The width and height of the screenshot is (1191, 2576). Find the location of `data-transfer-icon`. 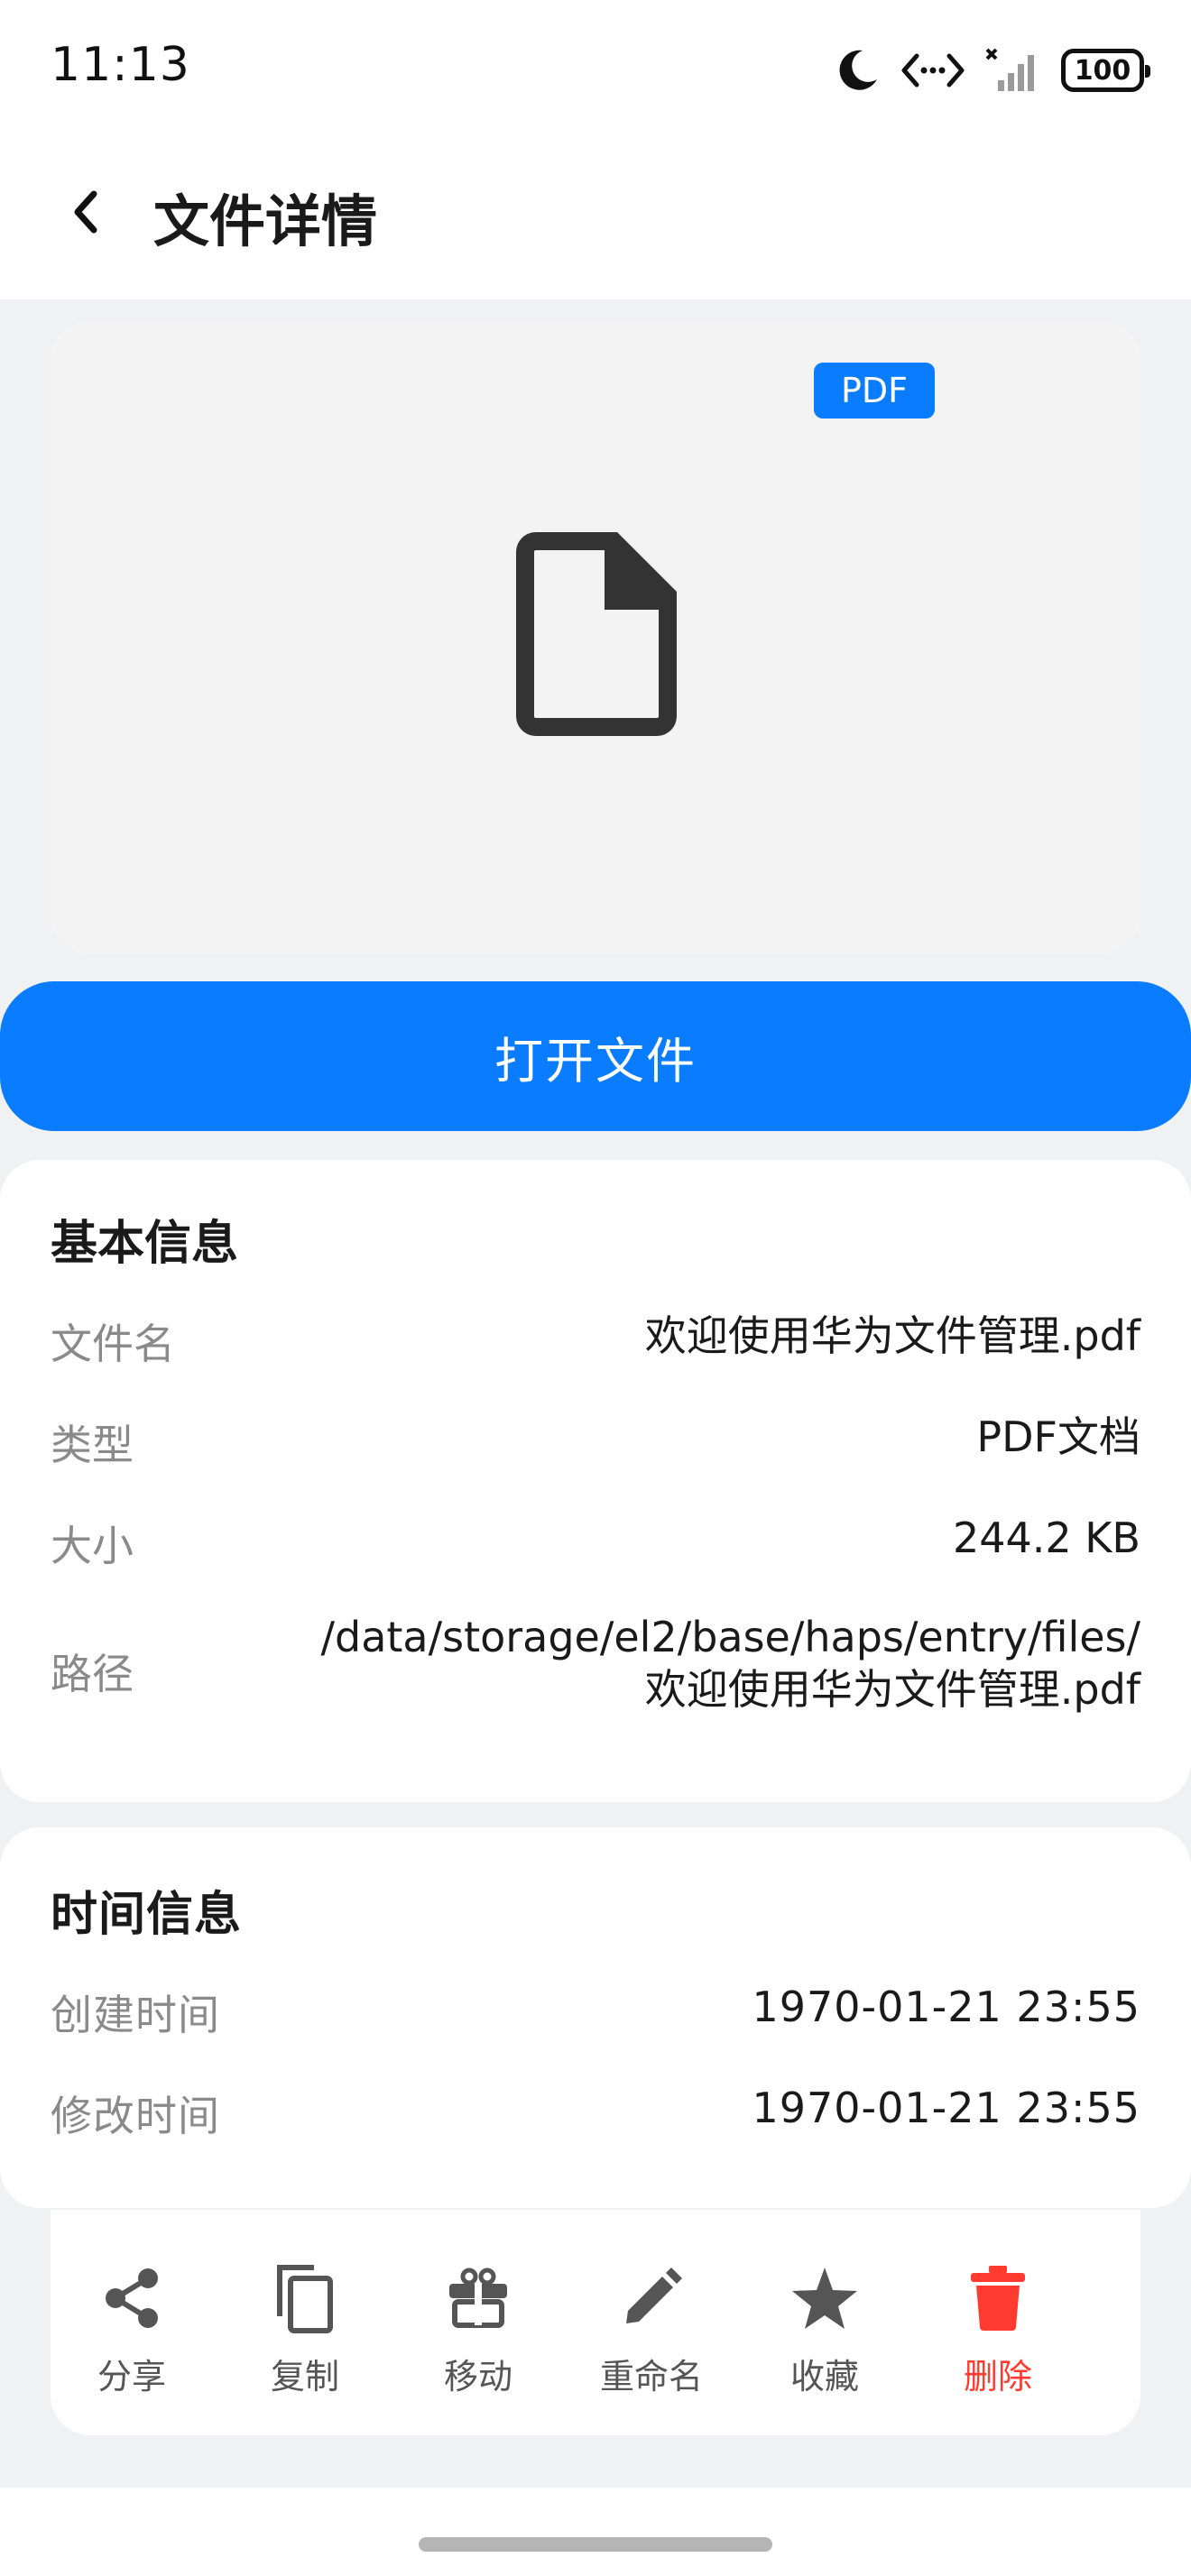

data-transfer-icon is located at coordinates (933, 70).